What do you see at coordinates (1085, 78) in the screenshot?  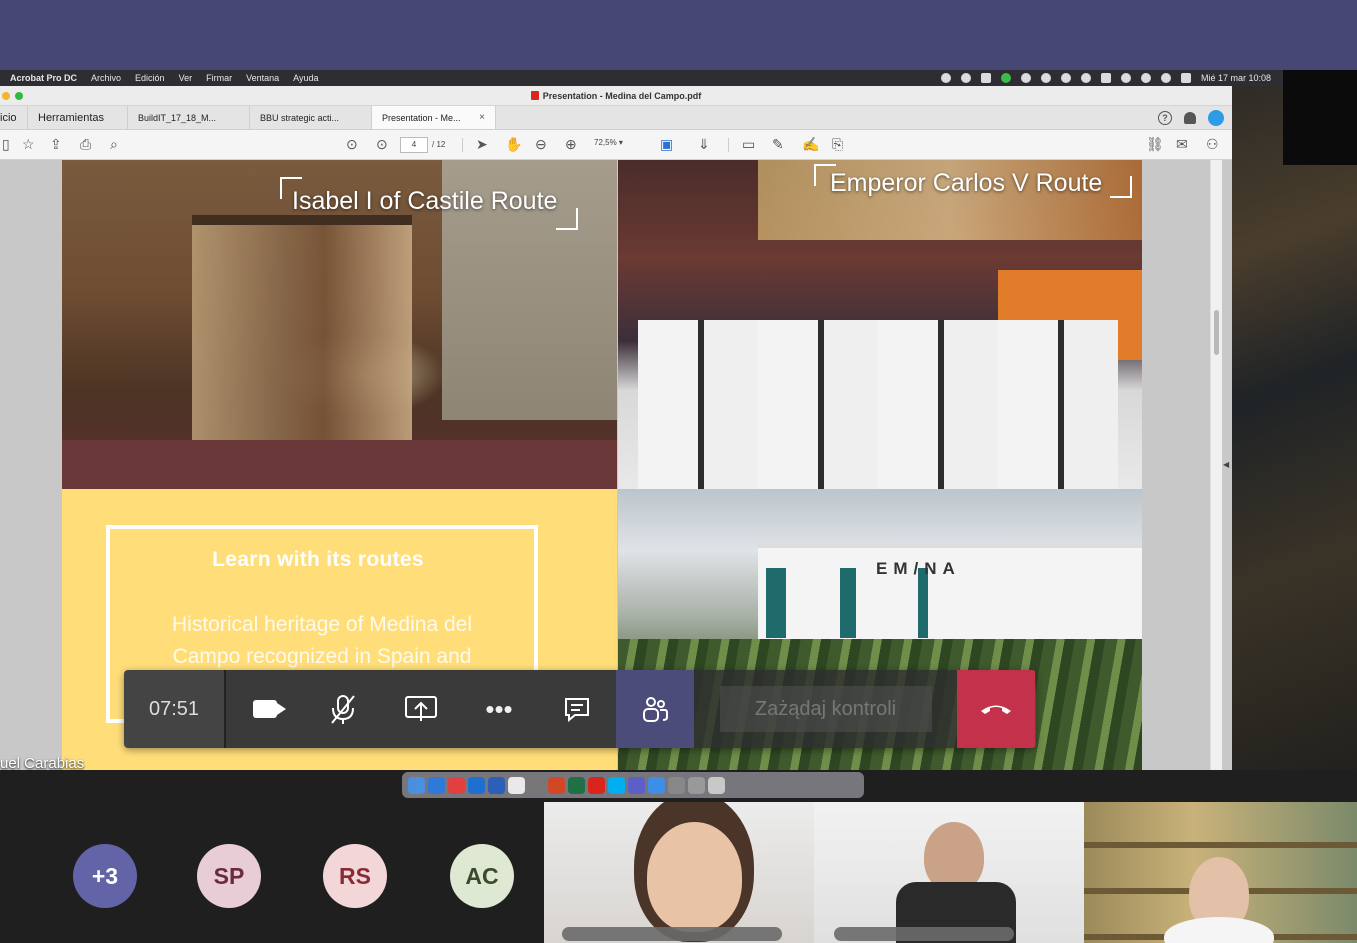 I see `bluetooth-icon` at bounding box center [1085, 78].